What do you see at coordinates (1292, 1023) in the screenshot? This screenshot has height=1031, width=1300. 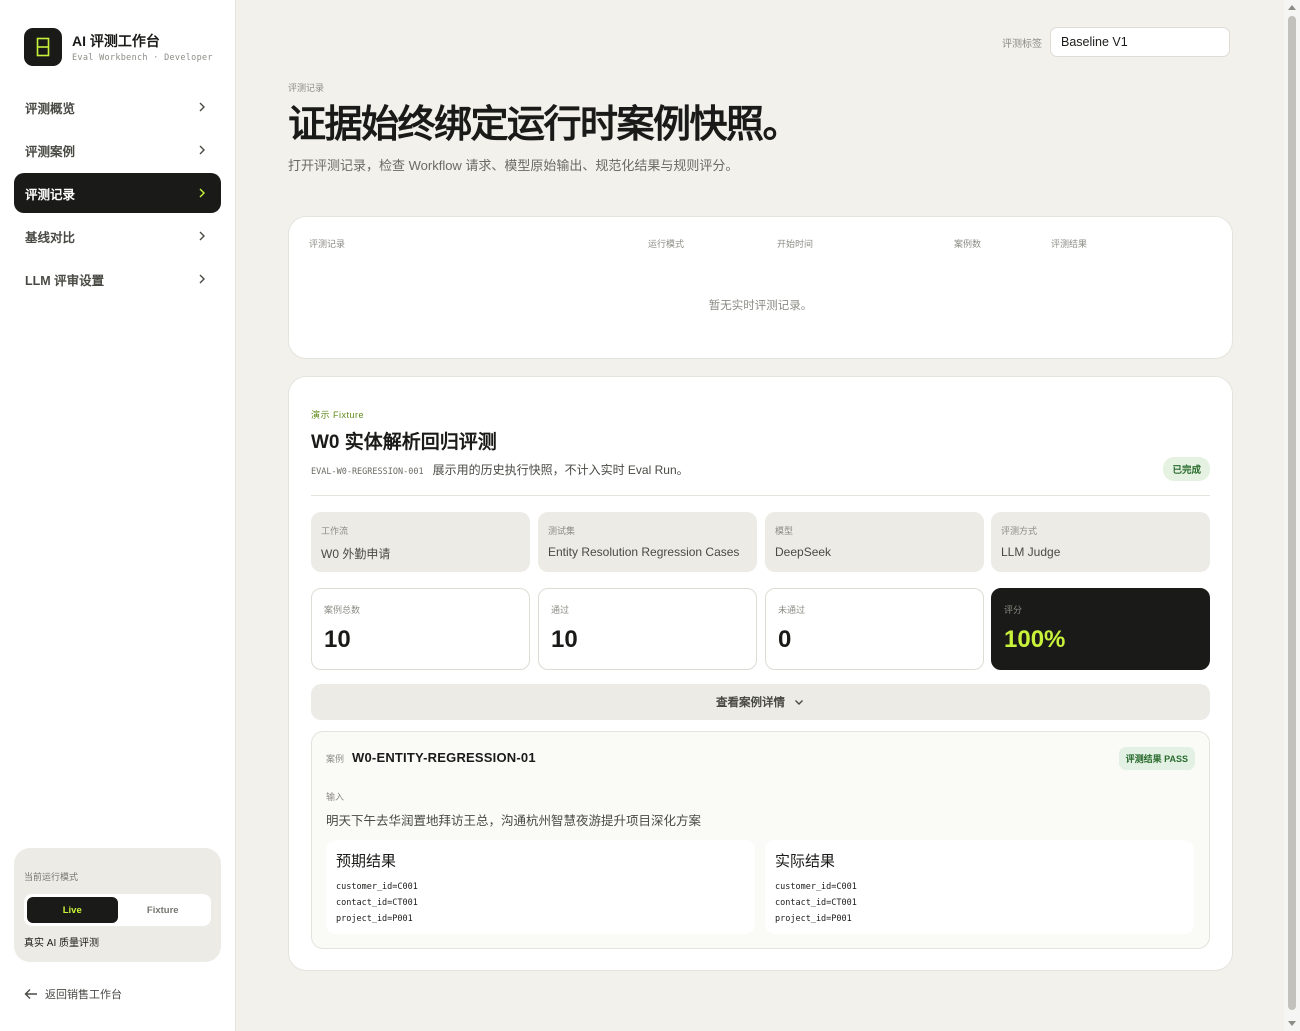 I see `scroll-down-icon` at bounding box center [1292, 1023].